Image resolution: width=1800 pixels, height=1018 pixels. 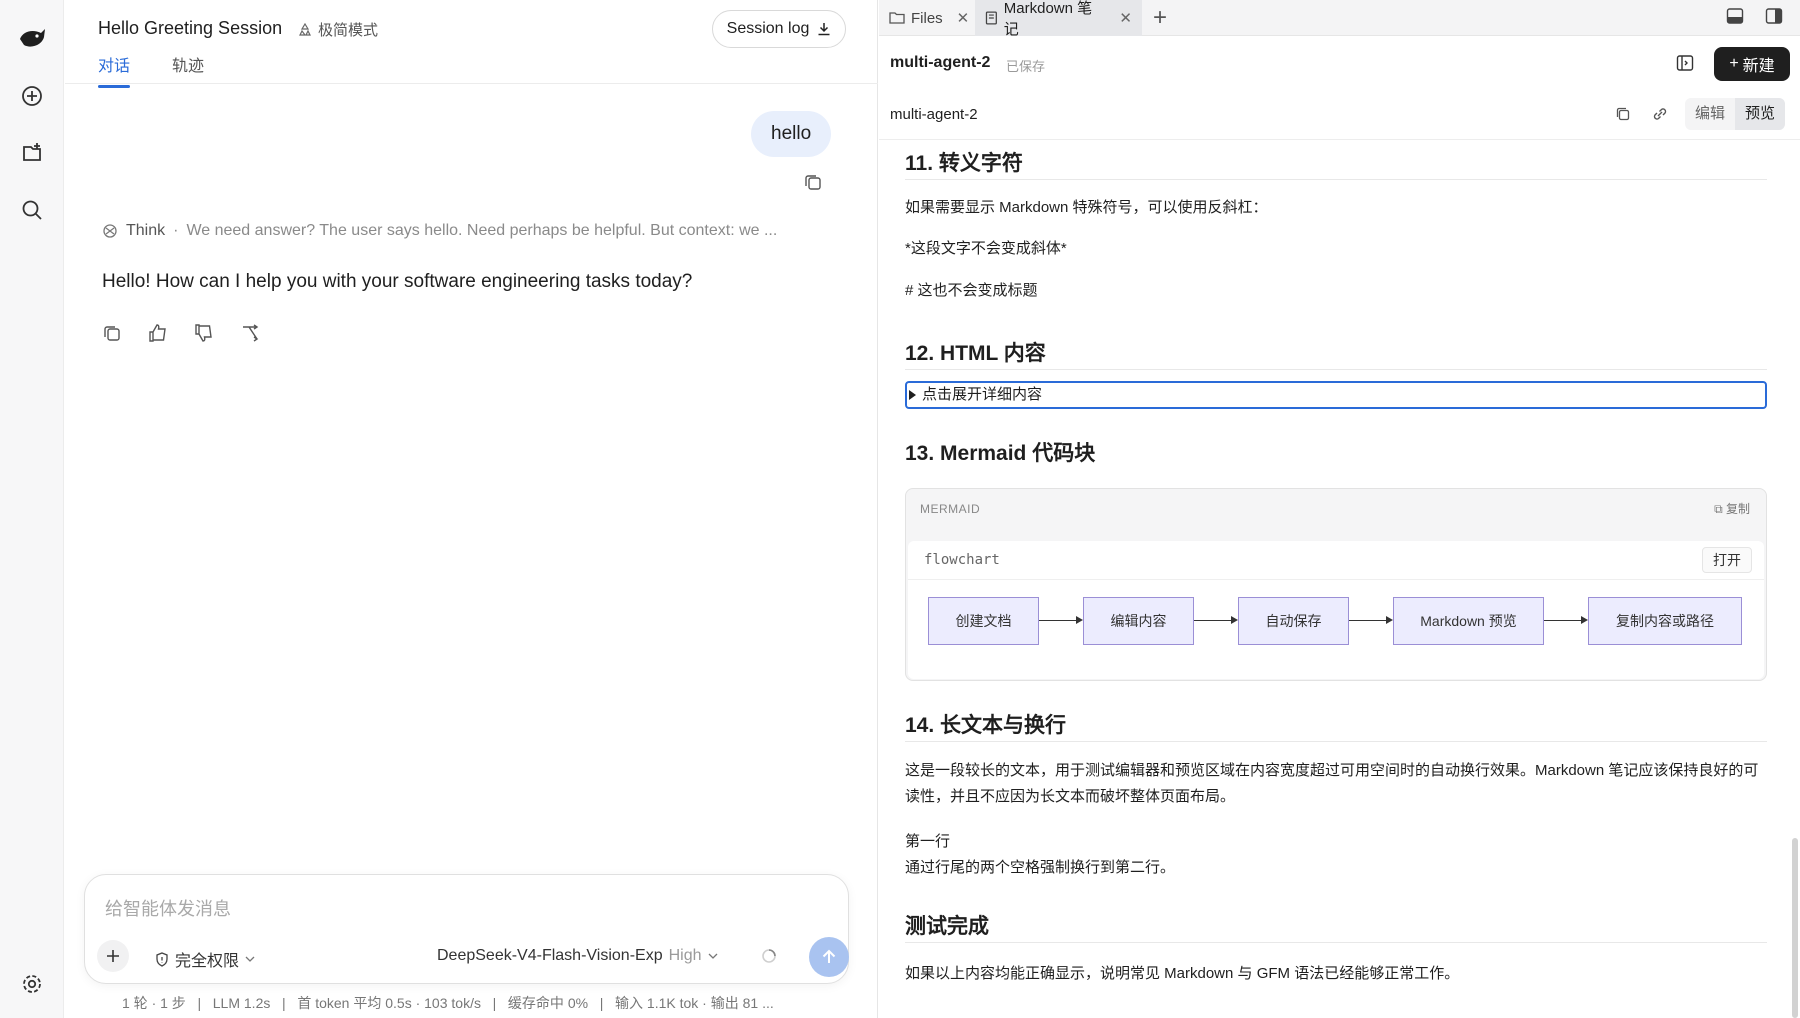 I want to click on document-title: multi-agent-2, so click(x=940, y=62).